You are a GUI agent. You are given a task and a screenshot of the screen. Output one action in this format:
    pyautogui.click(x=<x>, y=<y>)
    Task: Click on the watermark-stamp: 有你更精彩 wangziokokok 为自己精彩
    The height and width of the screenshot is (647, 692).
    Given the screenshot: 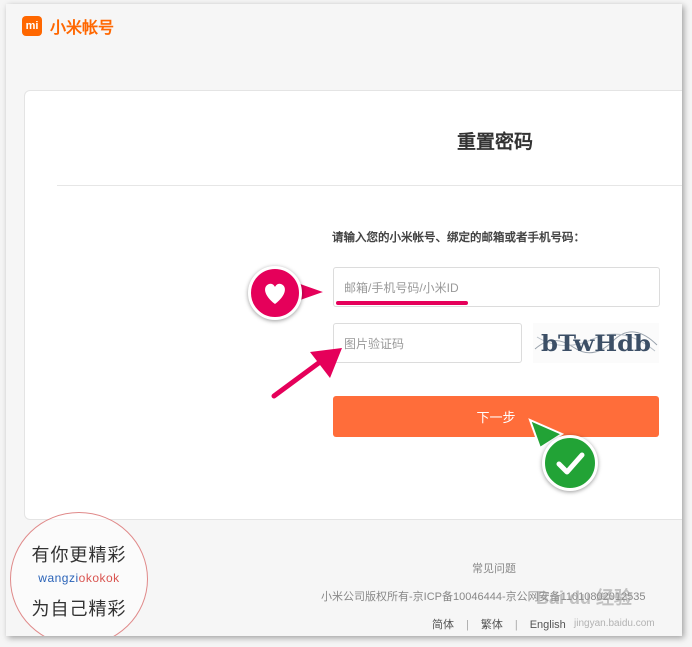 What is the action you would take?
    pyautogui.click(x=79, y=574)
    